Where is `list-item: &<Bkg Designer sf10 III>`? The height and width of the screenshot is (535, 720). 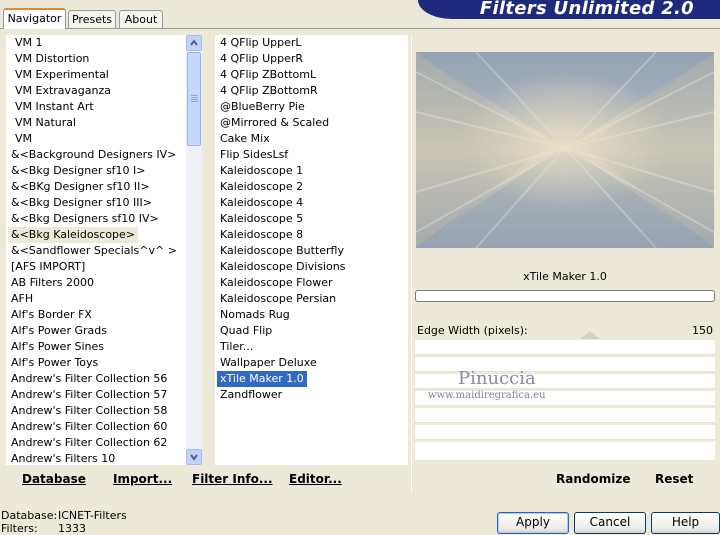
list-item: &<Bkg Designer sf10 III> is located at coordinates (96, 203).